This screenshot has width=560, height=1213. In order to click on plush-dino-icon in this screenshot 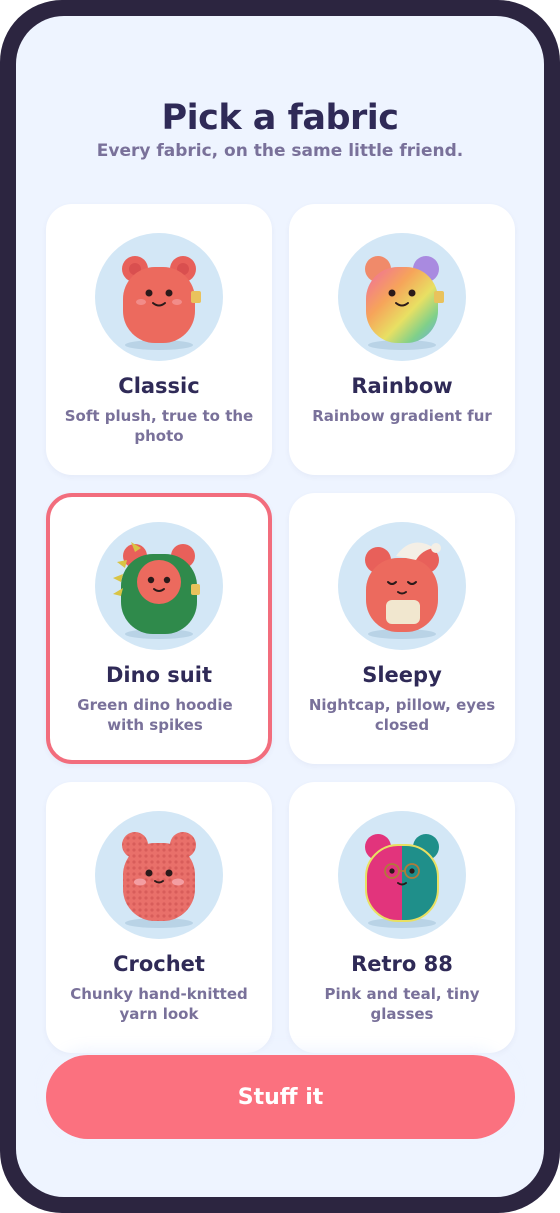, I will do `click(159, 586)`.